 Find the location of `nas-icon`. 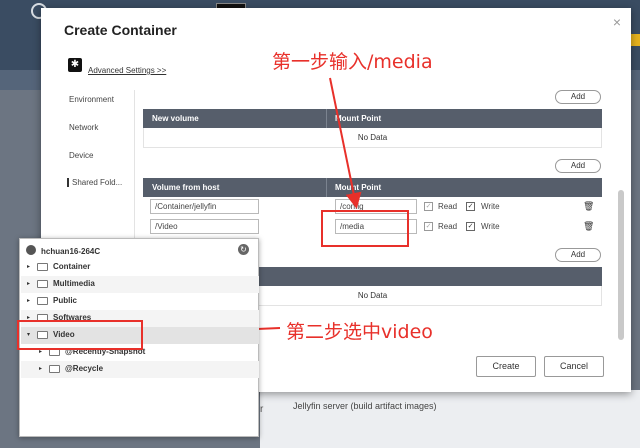

nas-icon is located at coordinates (31, 250).